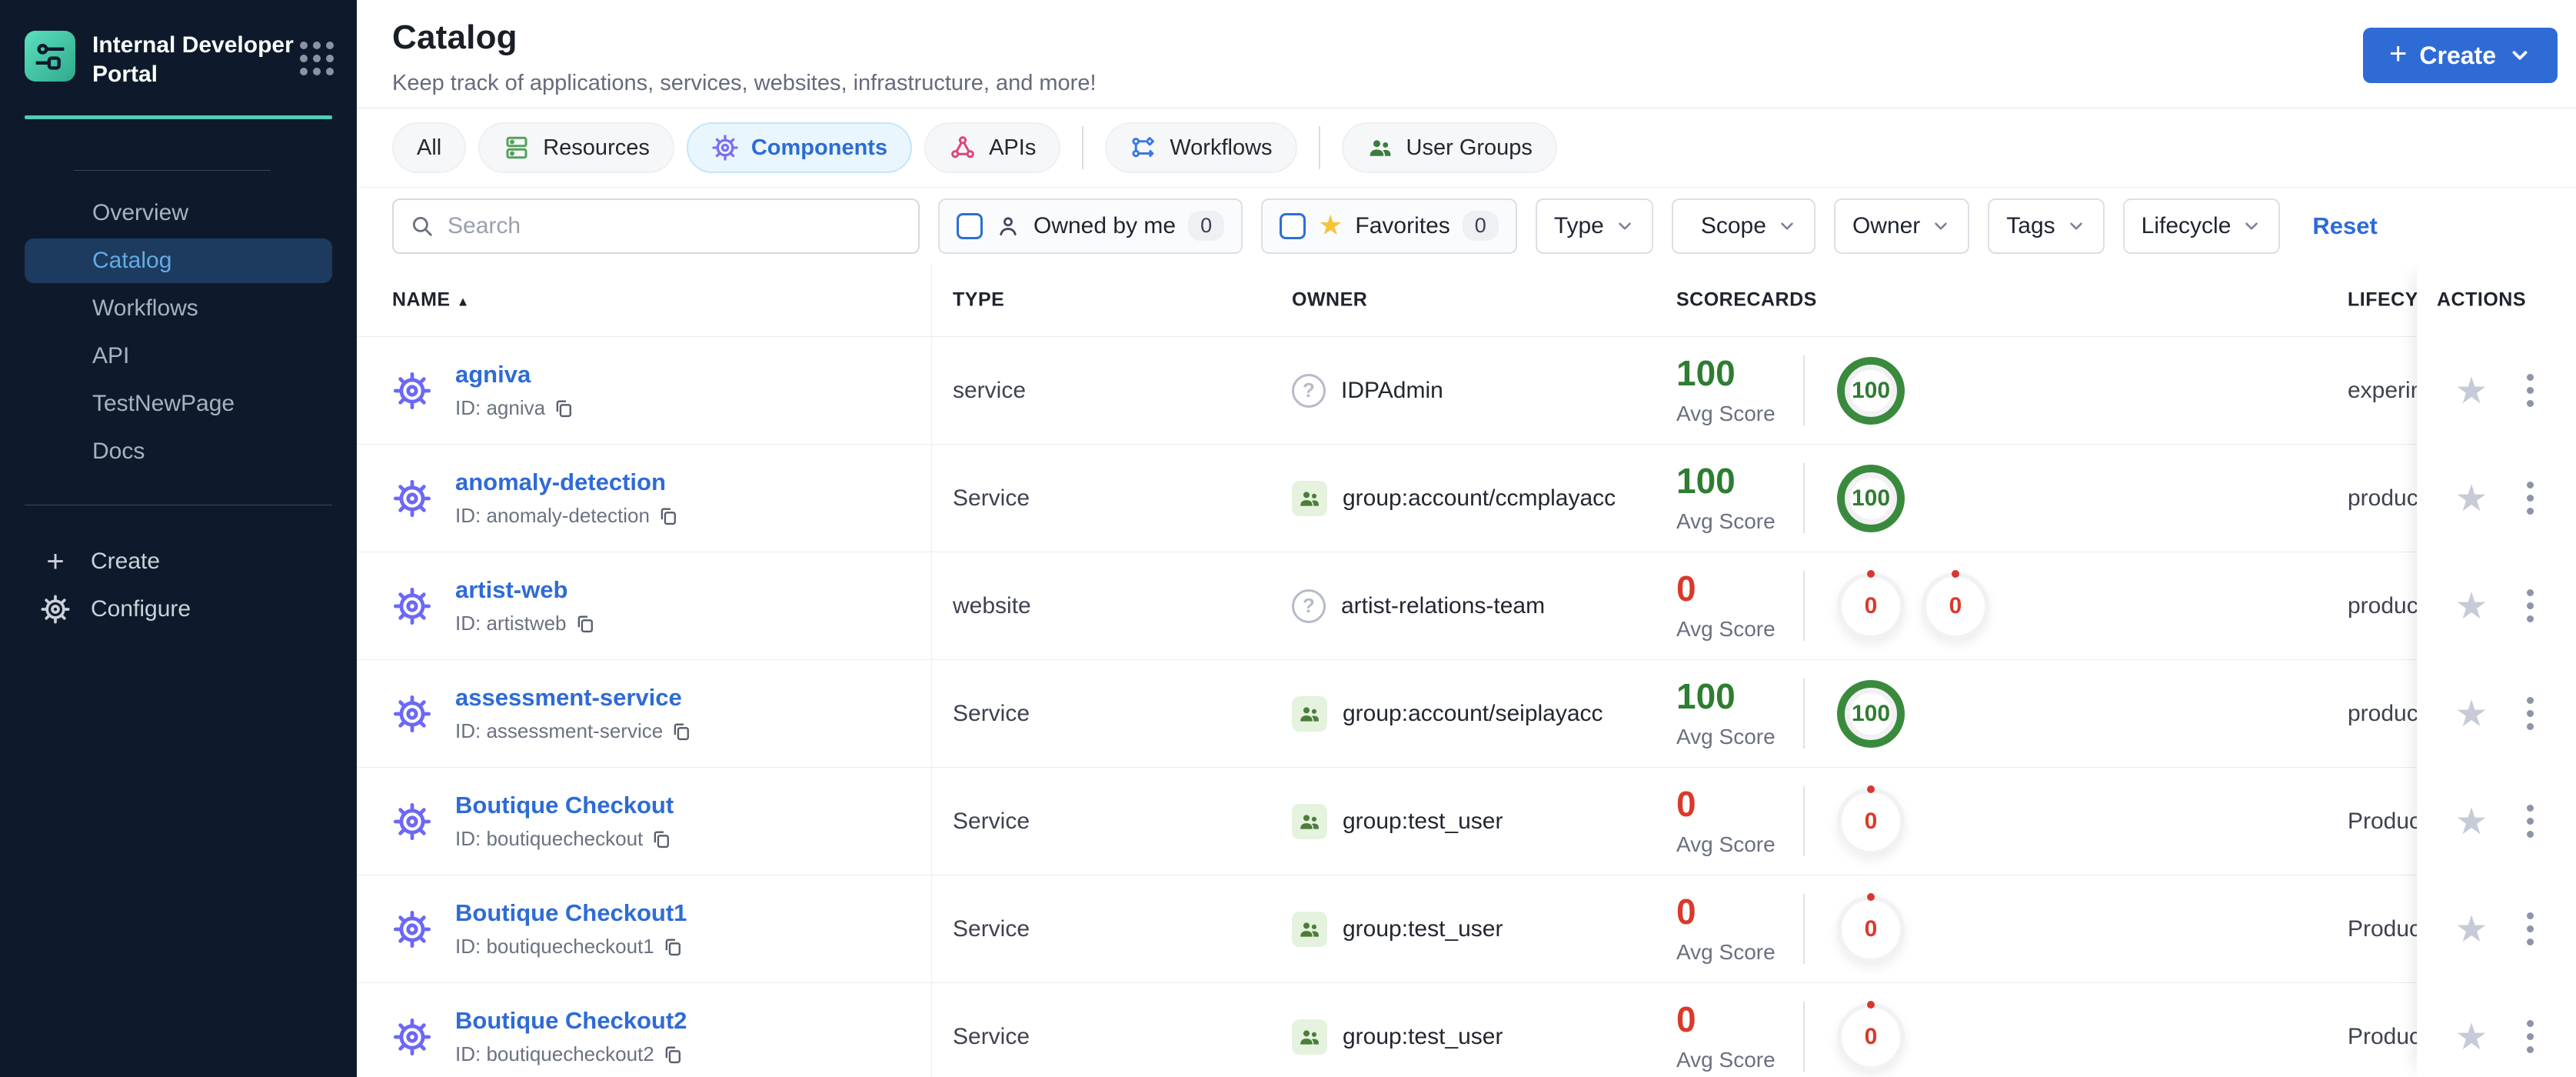 The height and width of the screenshot is (1077, 2576). What do you see at coordinates (422, 226) in the screenshot?
I see `search-icon` at bounding box center [422, 226].